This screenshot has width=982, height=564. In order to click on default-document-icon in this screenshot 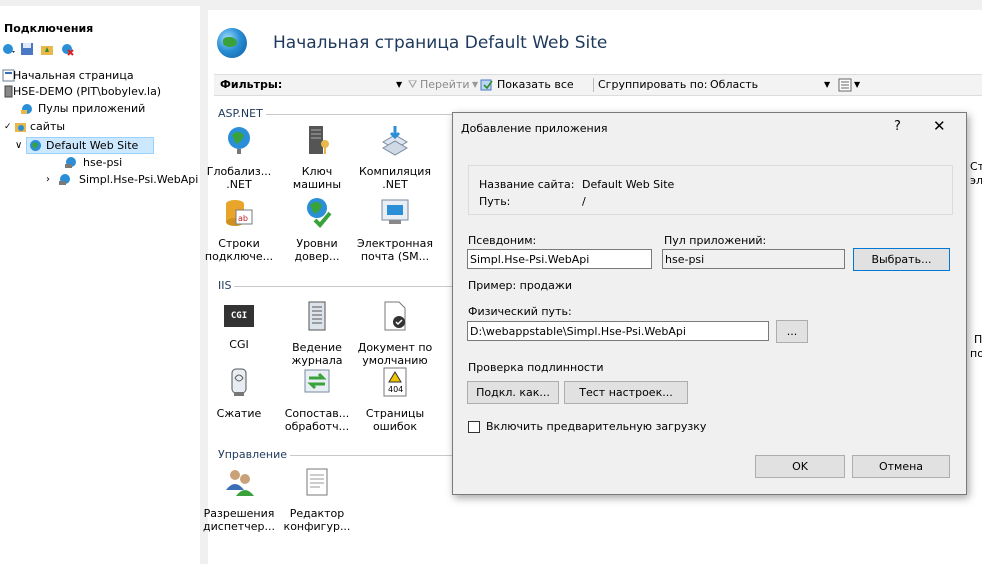, I will do `click(395, 316)`.